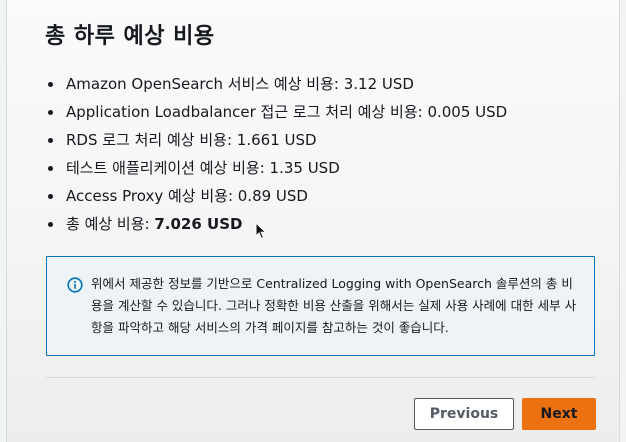 The image size is (626, 442). Describe the element at coordinates (130, 36) in the screenshot. I see `page-title: 총 하루 예상 비용` at that location.